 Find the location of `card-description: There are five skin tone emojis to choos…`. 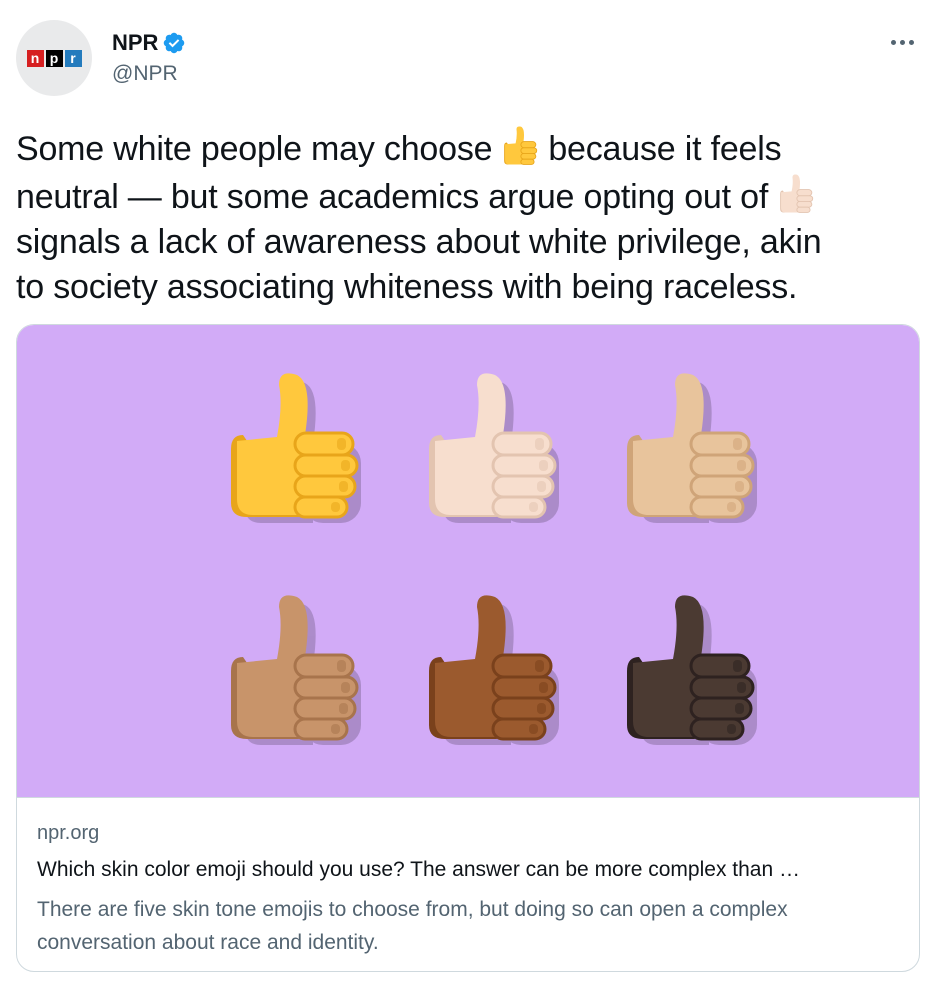

card-description: There are five skin tone emojis to choos… is located at coordinates (472, 926).